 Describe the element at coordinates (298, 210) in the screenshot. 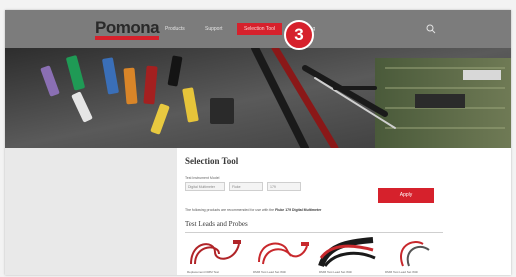

I see `selected-instrument: Fluke 179 Digital Multimeter` at that location.